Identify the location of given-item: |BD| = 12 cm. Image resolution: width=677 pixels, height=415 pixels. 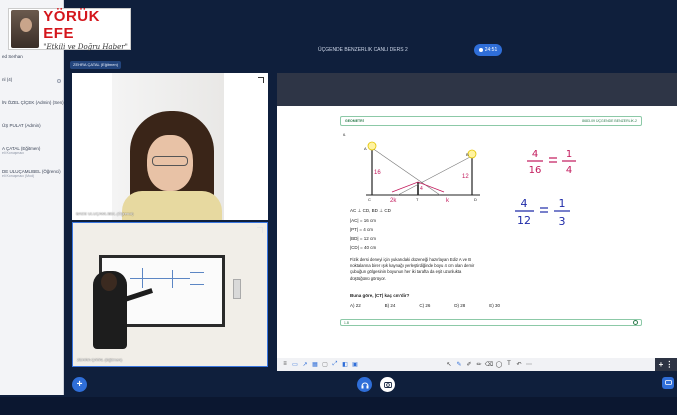
(363, 238).